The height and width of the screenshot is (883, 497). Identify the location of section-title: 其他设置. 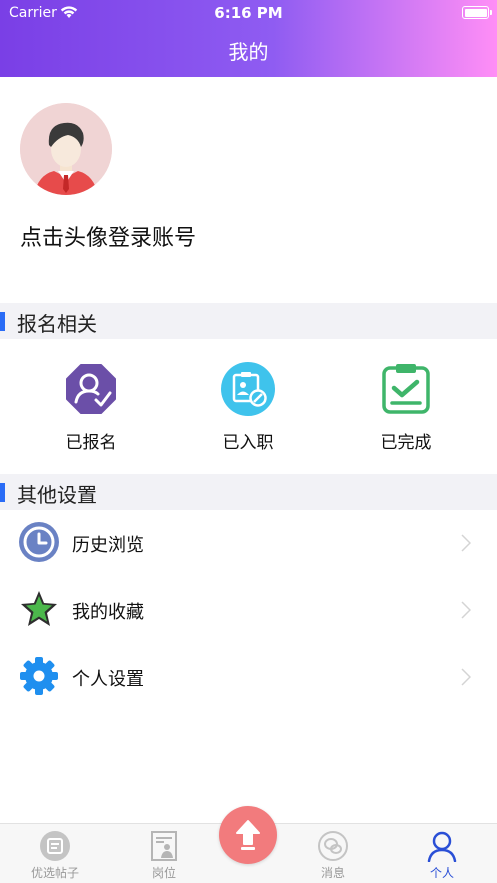
(57, 495).